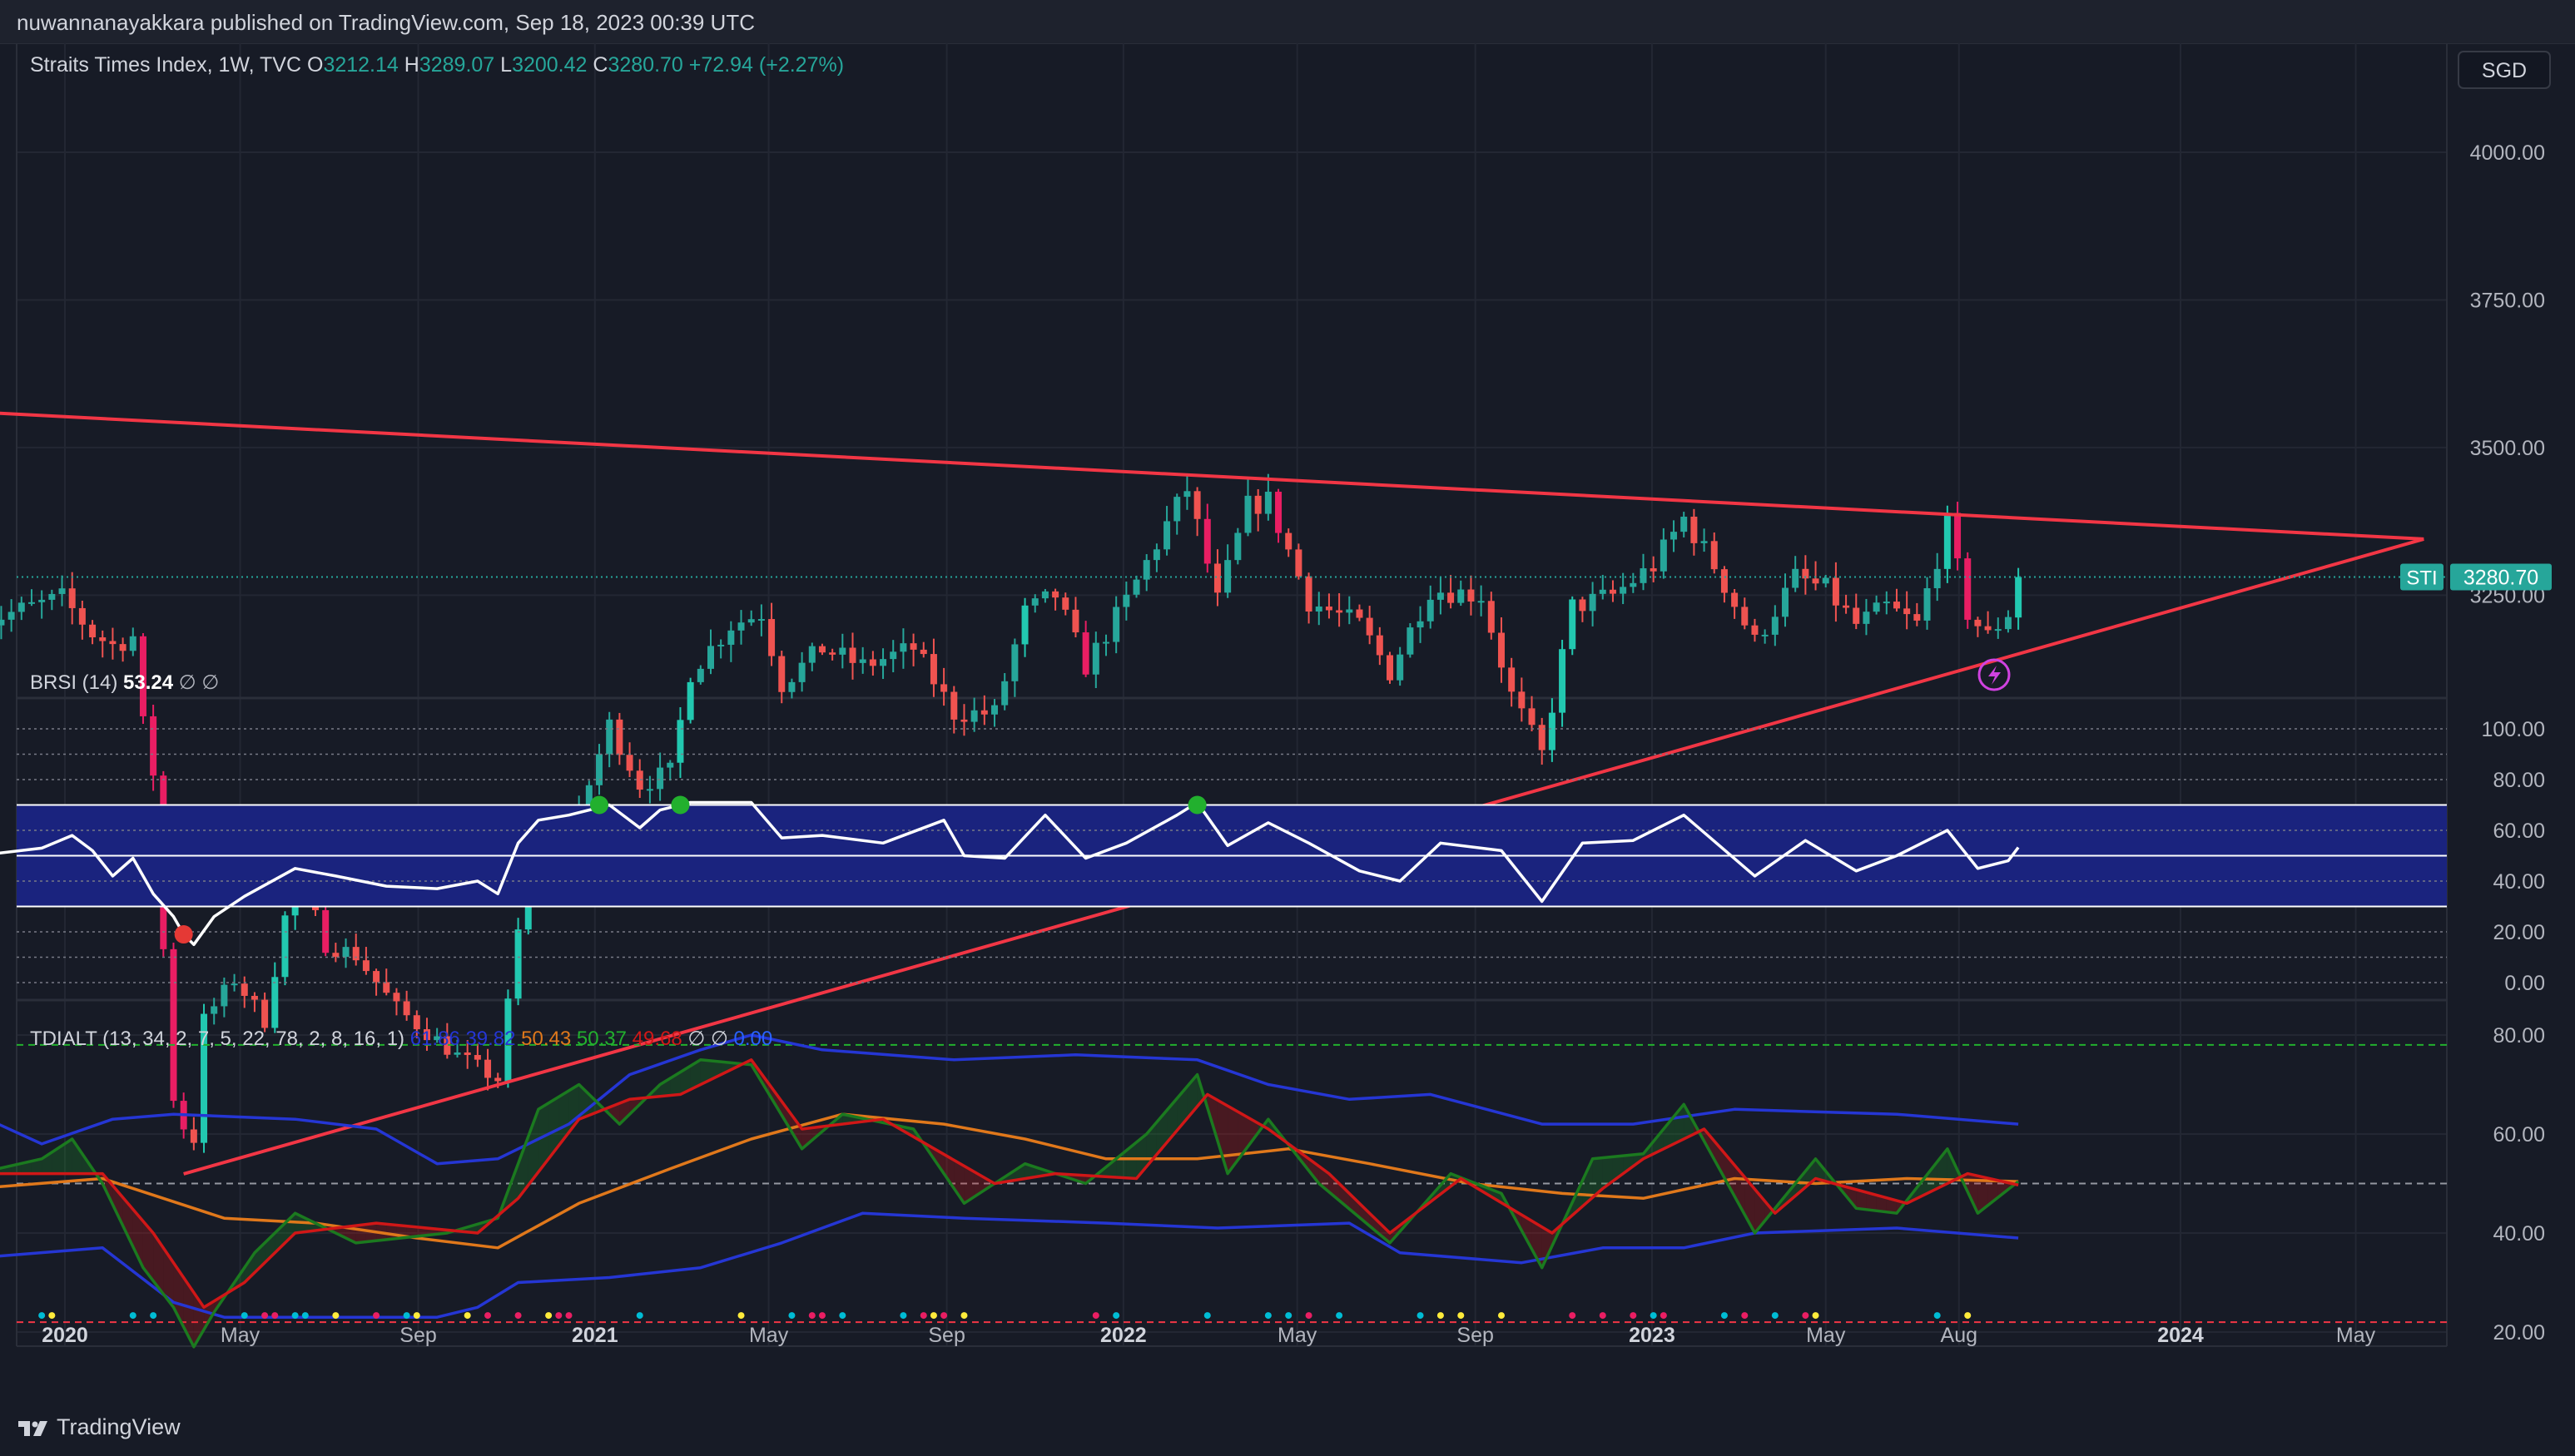  Describe the element at coordinates (190, 682) in the screenshot. I see `rsi-legend-extra: ∅` at that location.